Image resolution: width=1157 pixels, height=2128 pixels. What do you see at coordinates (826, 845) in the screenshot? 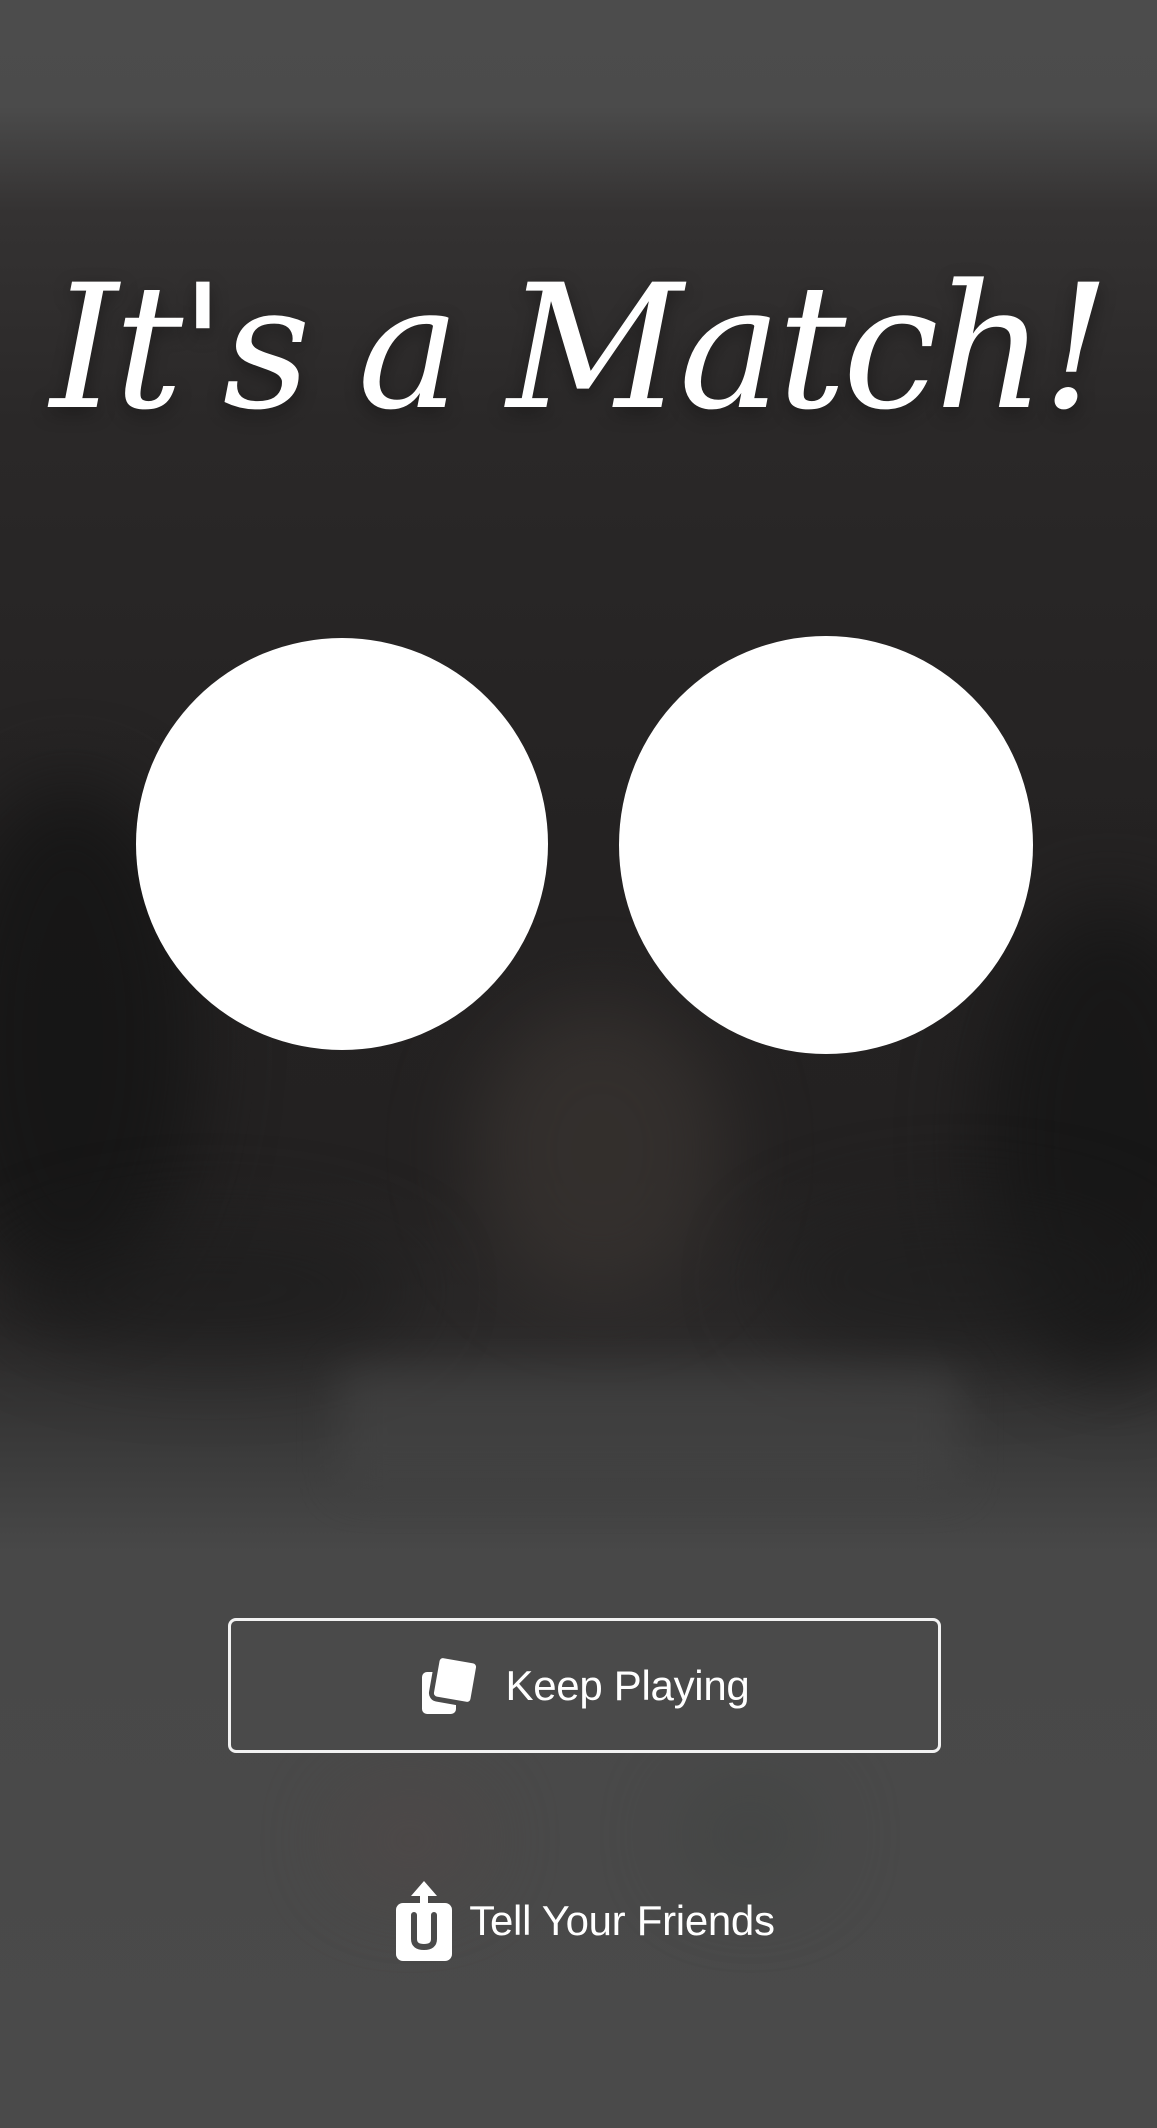
I see `match-avatar` at bounding box center [826, 845].